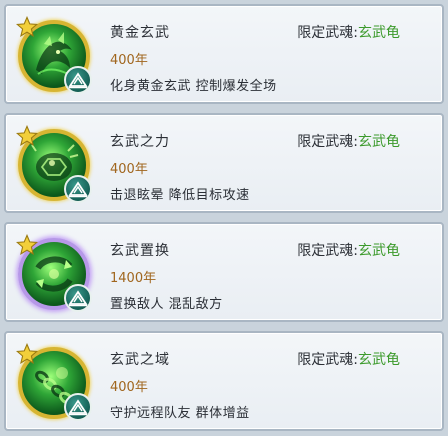 The height and width of the screenshot is (436, 448). What do you see at coordinates (180, 413) in the screenshot?
I see `skill-description: 守护远程队友 群体增益` at bounding box center [180, 413].